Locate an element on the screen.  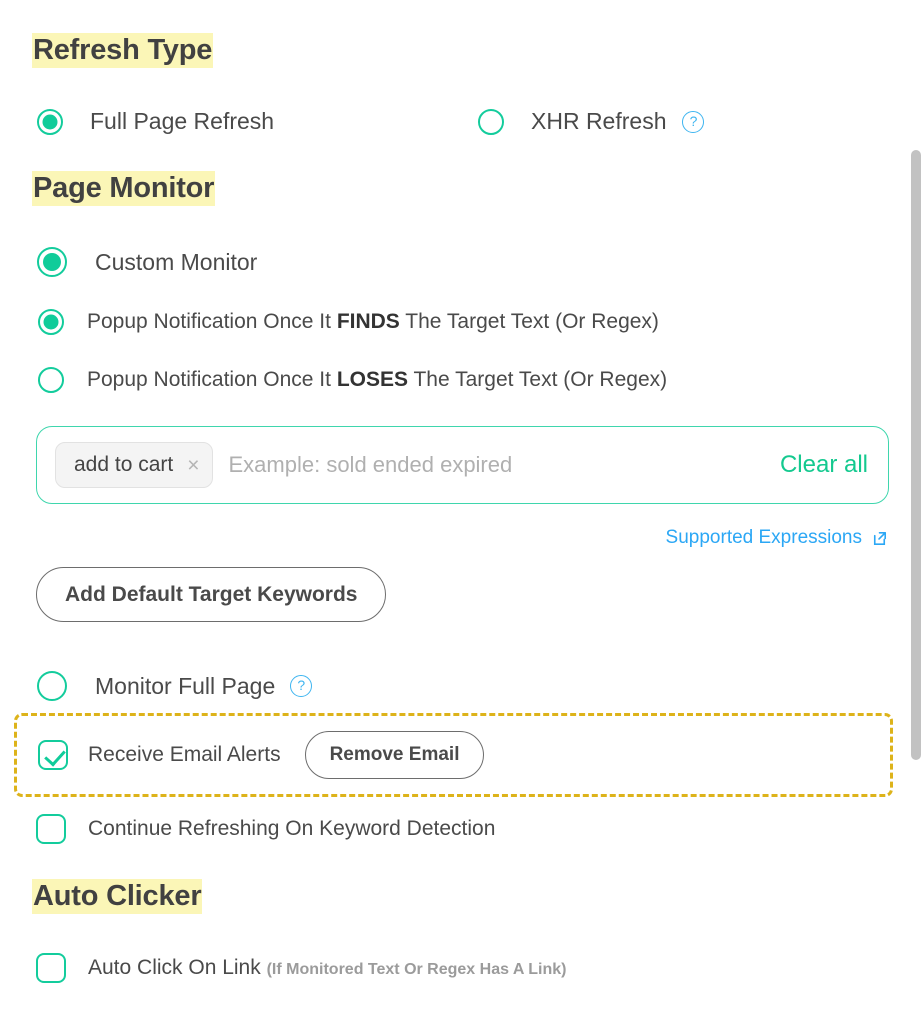
receive-email-alerts-label: Receive Email Alerts is located at coordinates (184, 754).